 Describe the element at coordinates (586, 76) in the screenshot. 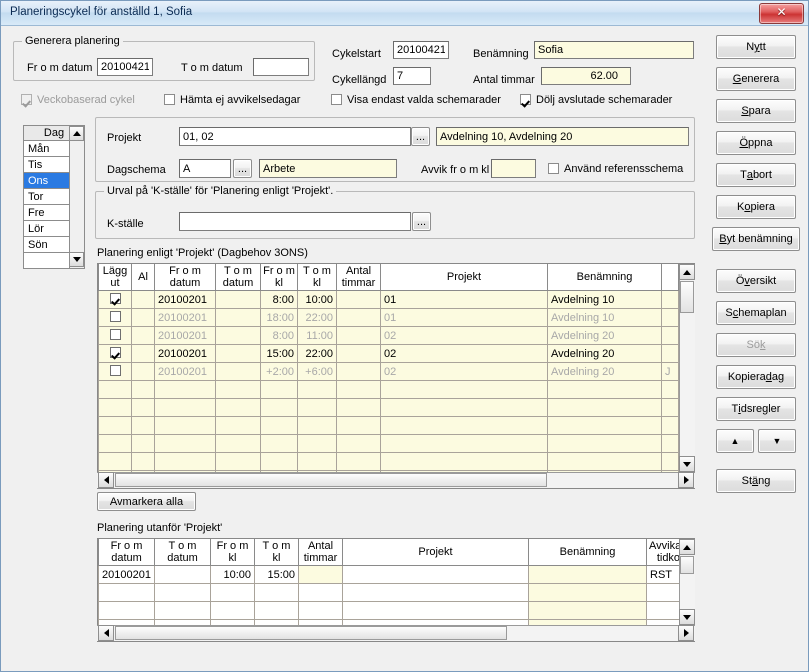

I see `antal-timmar-input` at that location.